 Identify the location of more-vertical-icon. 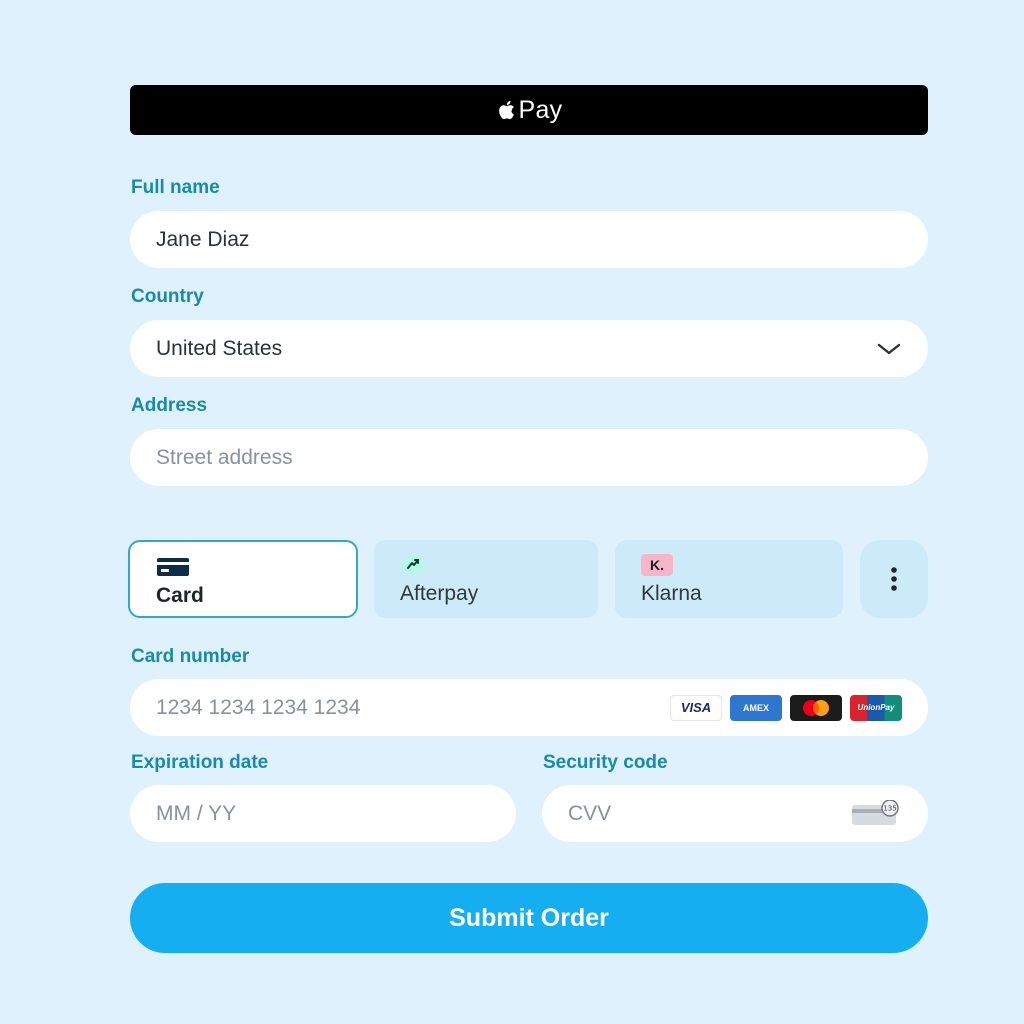
(894, 579).